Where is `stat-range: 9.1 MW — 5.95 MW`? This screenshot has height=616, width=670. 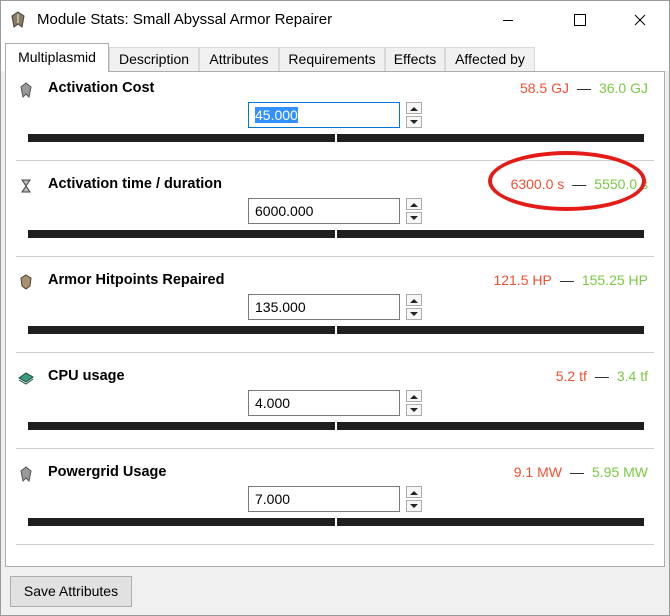
stat-range: 9.1 MW — 5.95 MW is located at coordinates (581, 472).